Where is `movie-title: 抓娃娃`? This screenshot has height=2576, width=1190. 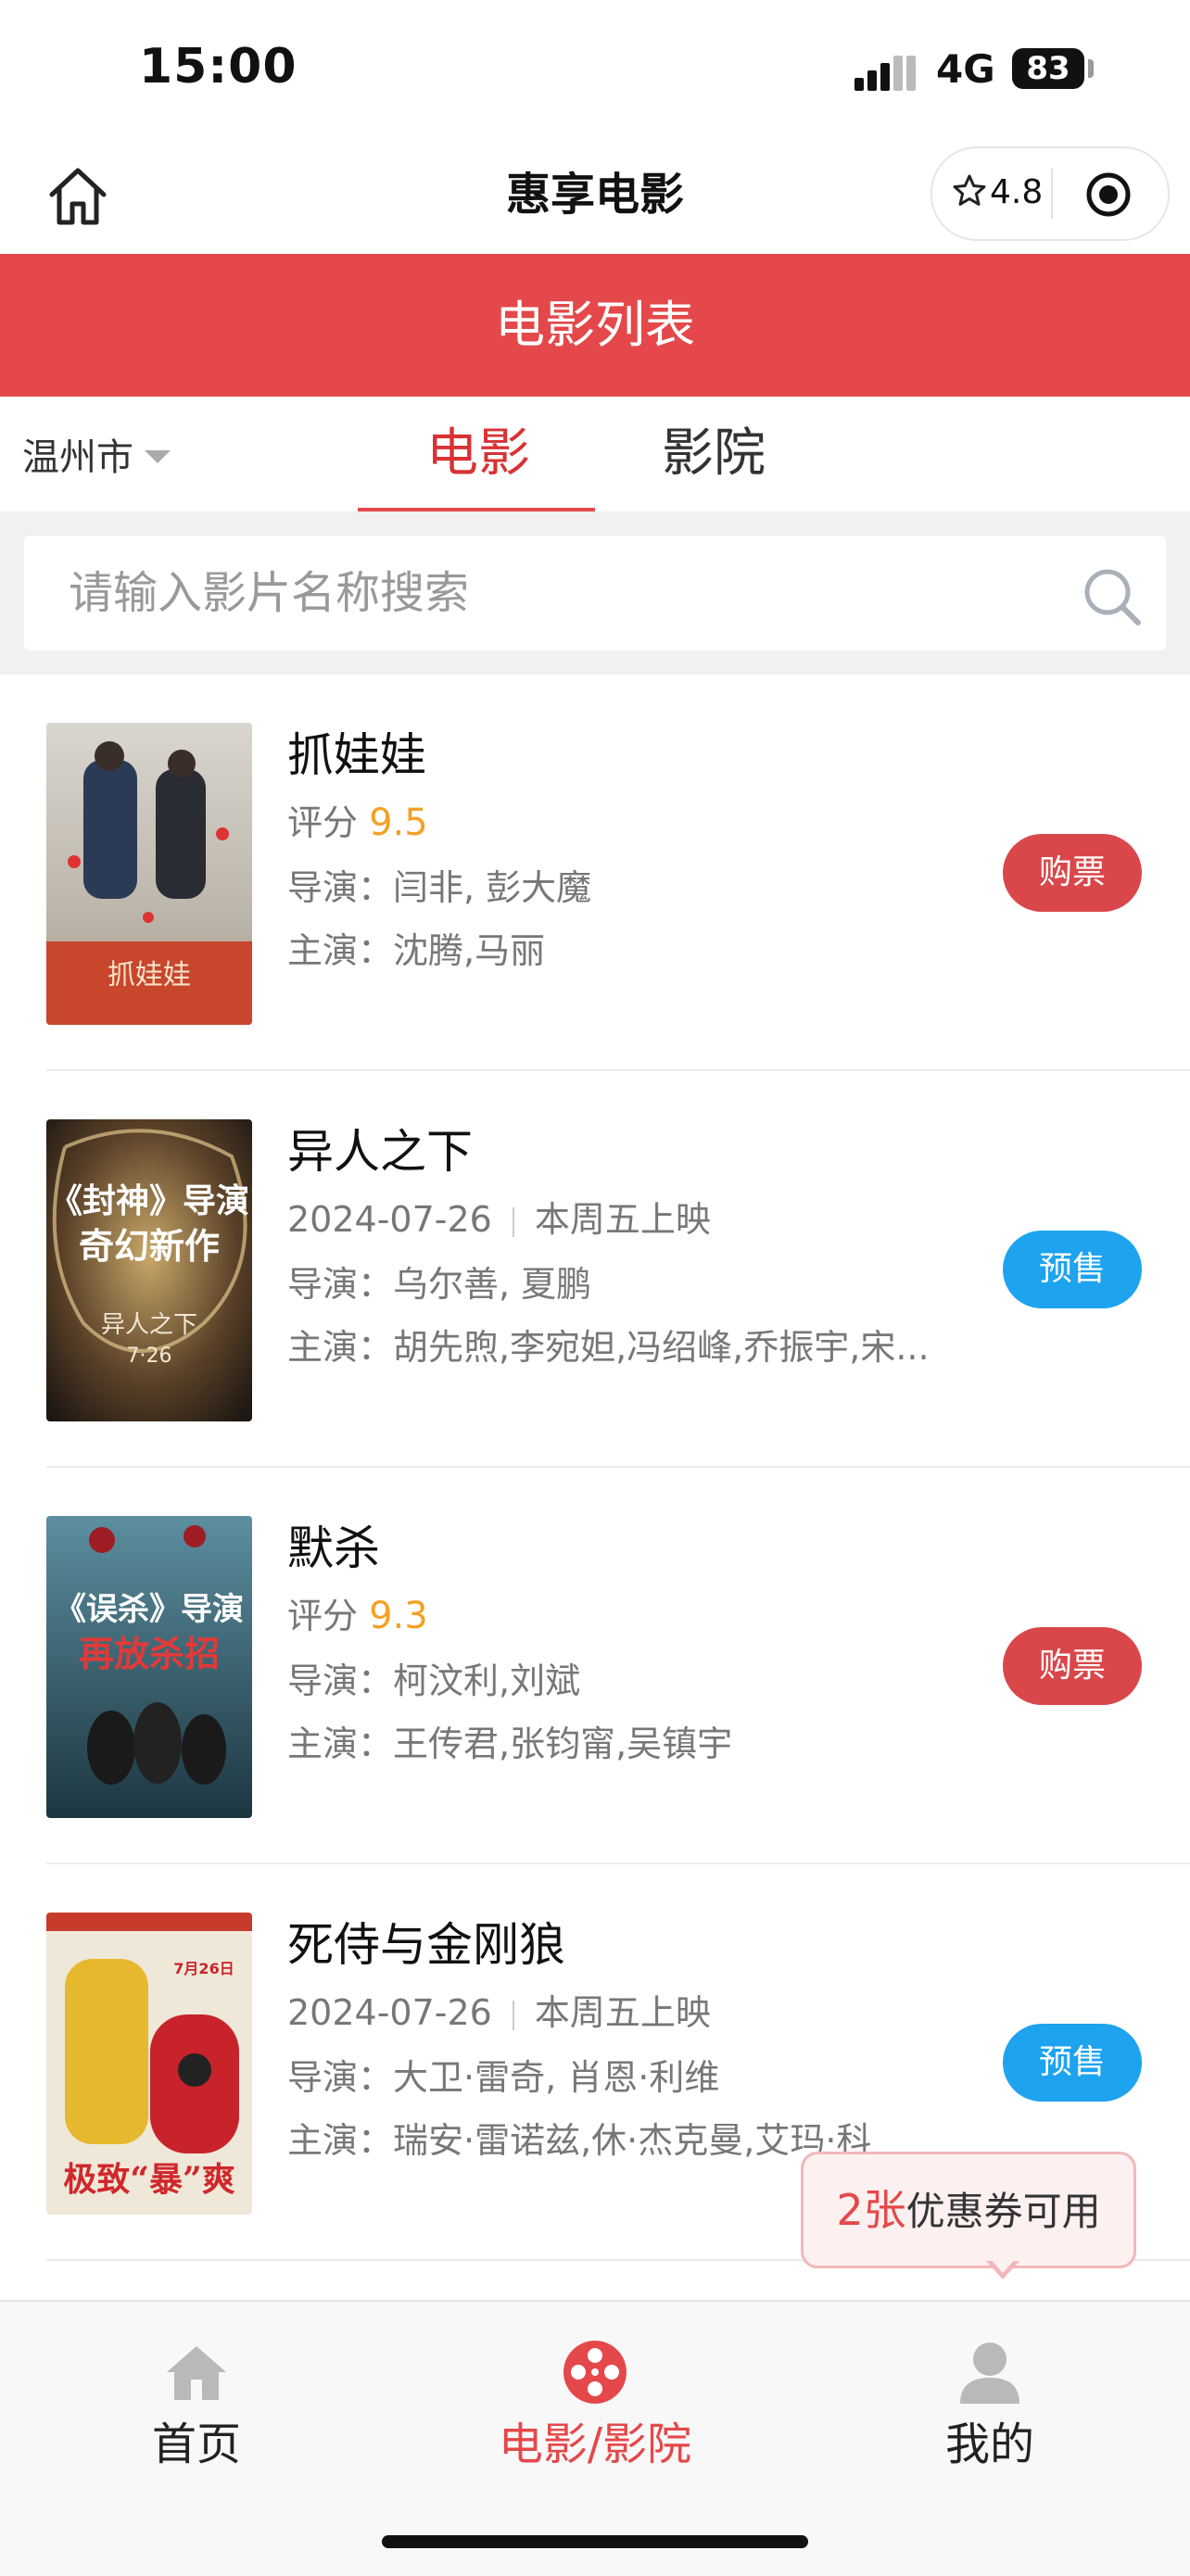 movie-title: 抓娃娃 is located at coordinates (356, 755).